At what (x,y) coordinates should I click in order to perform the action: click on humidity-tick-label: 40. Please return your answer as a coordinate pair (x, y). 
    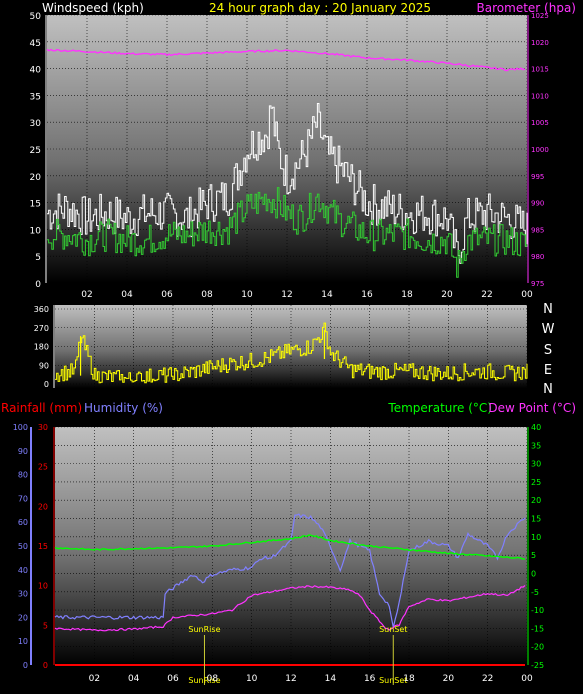
    Looking at the image, I should click on (23, 570).